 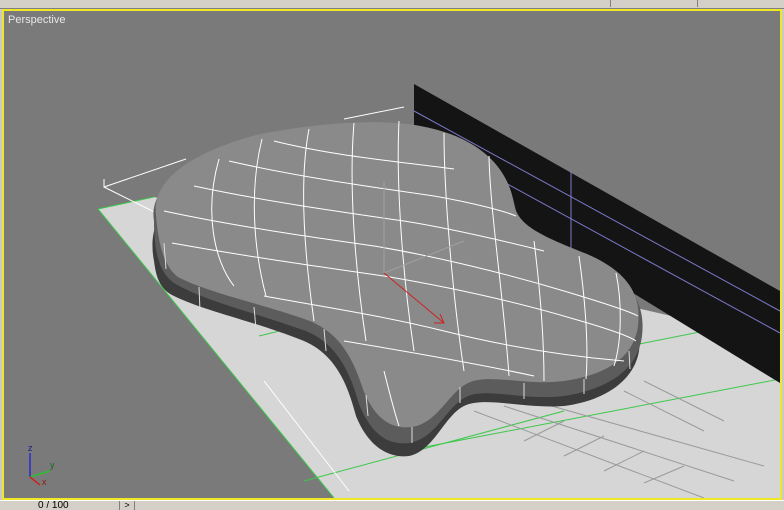 What do you see at coordinates (30, 448) in the screenshot?
I see `axis-z-label: z` at bounding box center [30, 448].